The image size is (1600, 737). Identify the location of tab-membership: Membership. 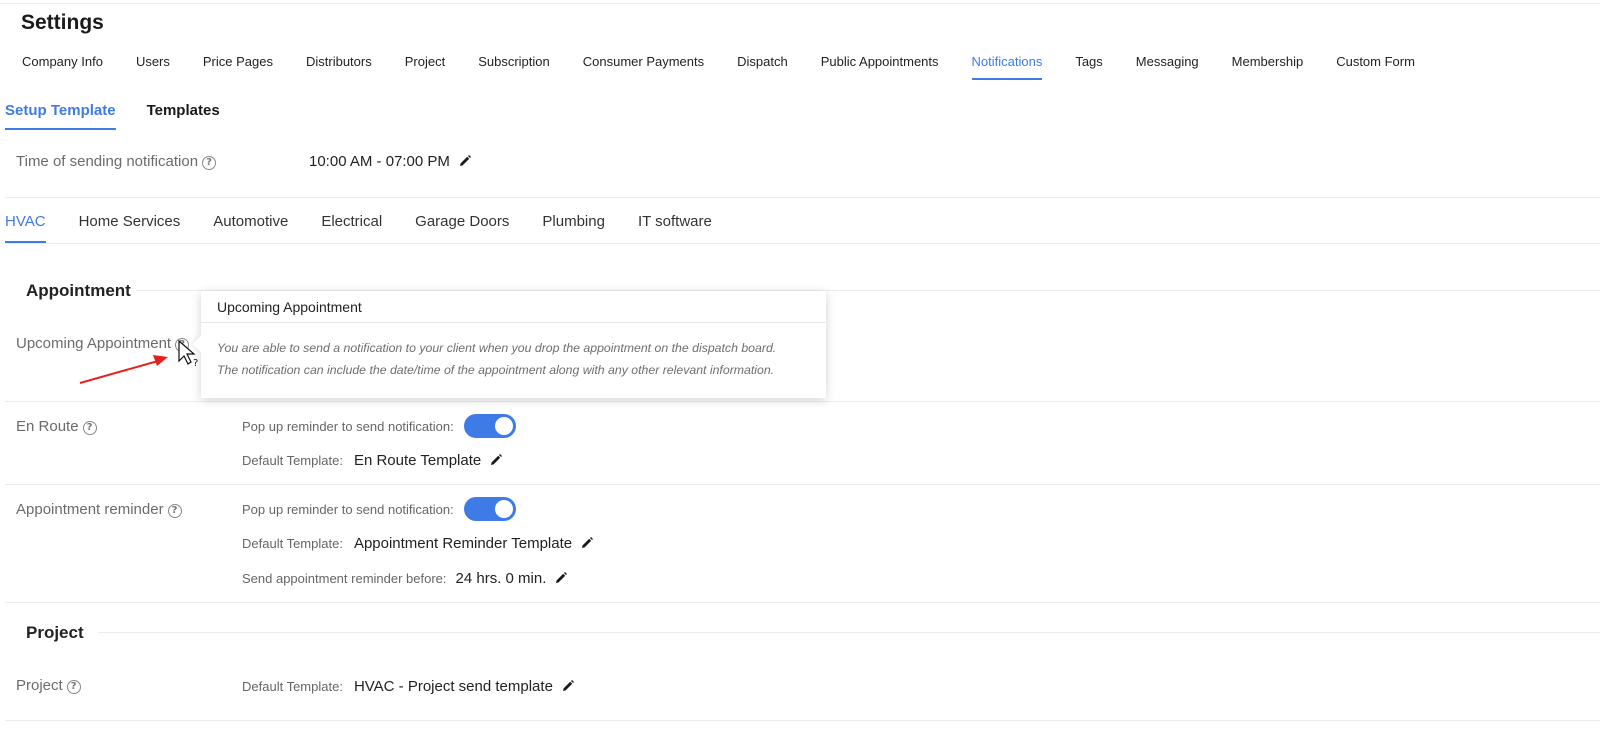
(1268, 67).